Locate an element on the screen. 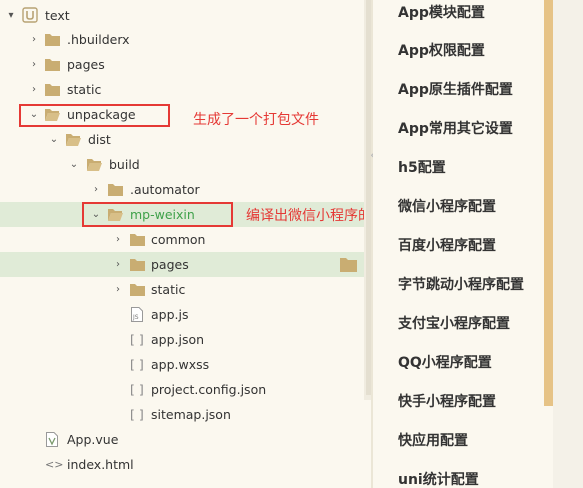 The height and width of the screenshot is (488, 583). tree-item-project-config: [ ] project.config.json is located at coordinates (185, 389).